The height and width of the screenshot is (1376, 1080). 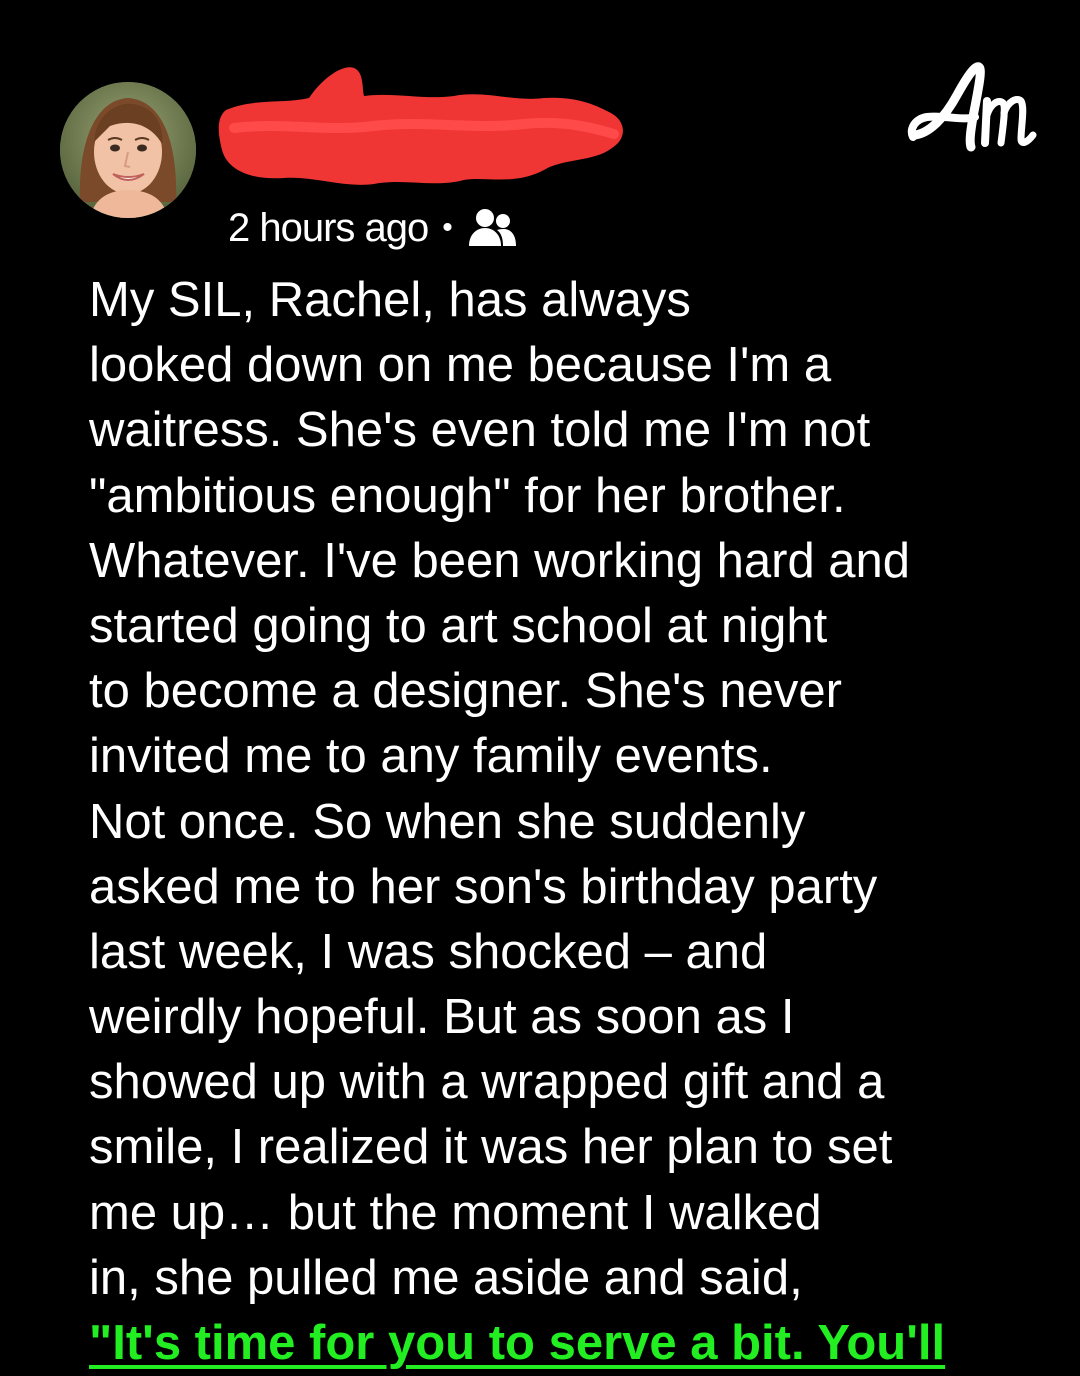 I want to click on post-body-line: to become a designer. She's never, so click(x=465, y=691).